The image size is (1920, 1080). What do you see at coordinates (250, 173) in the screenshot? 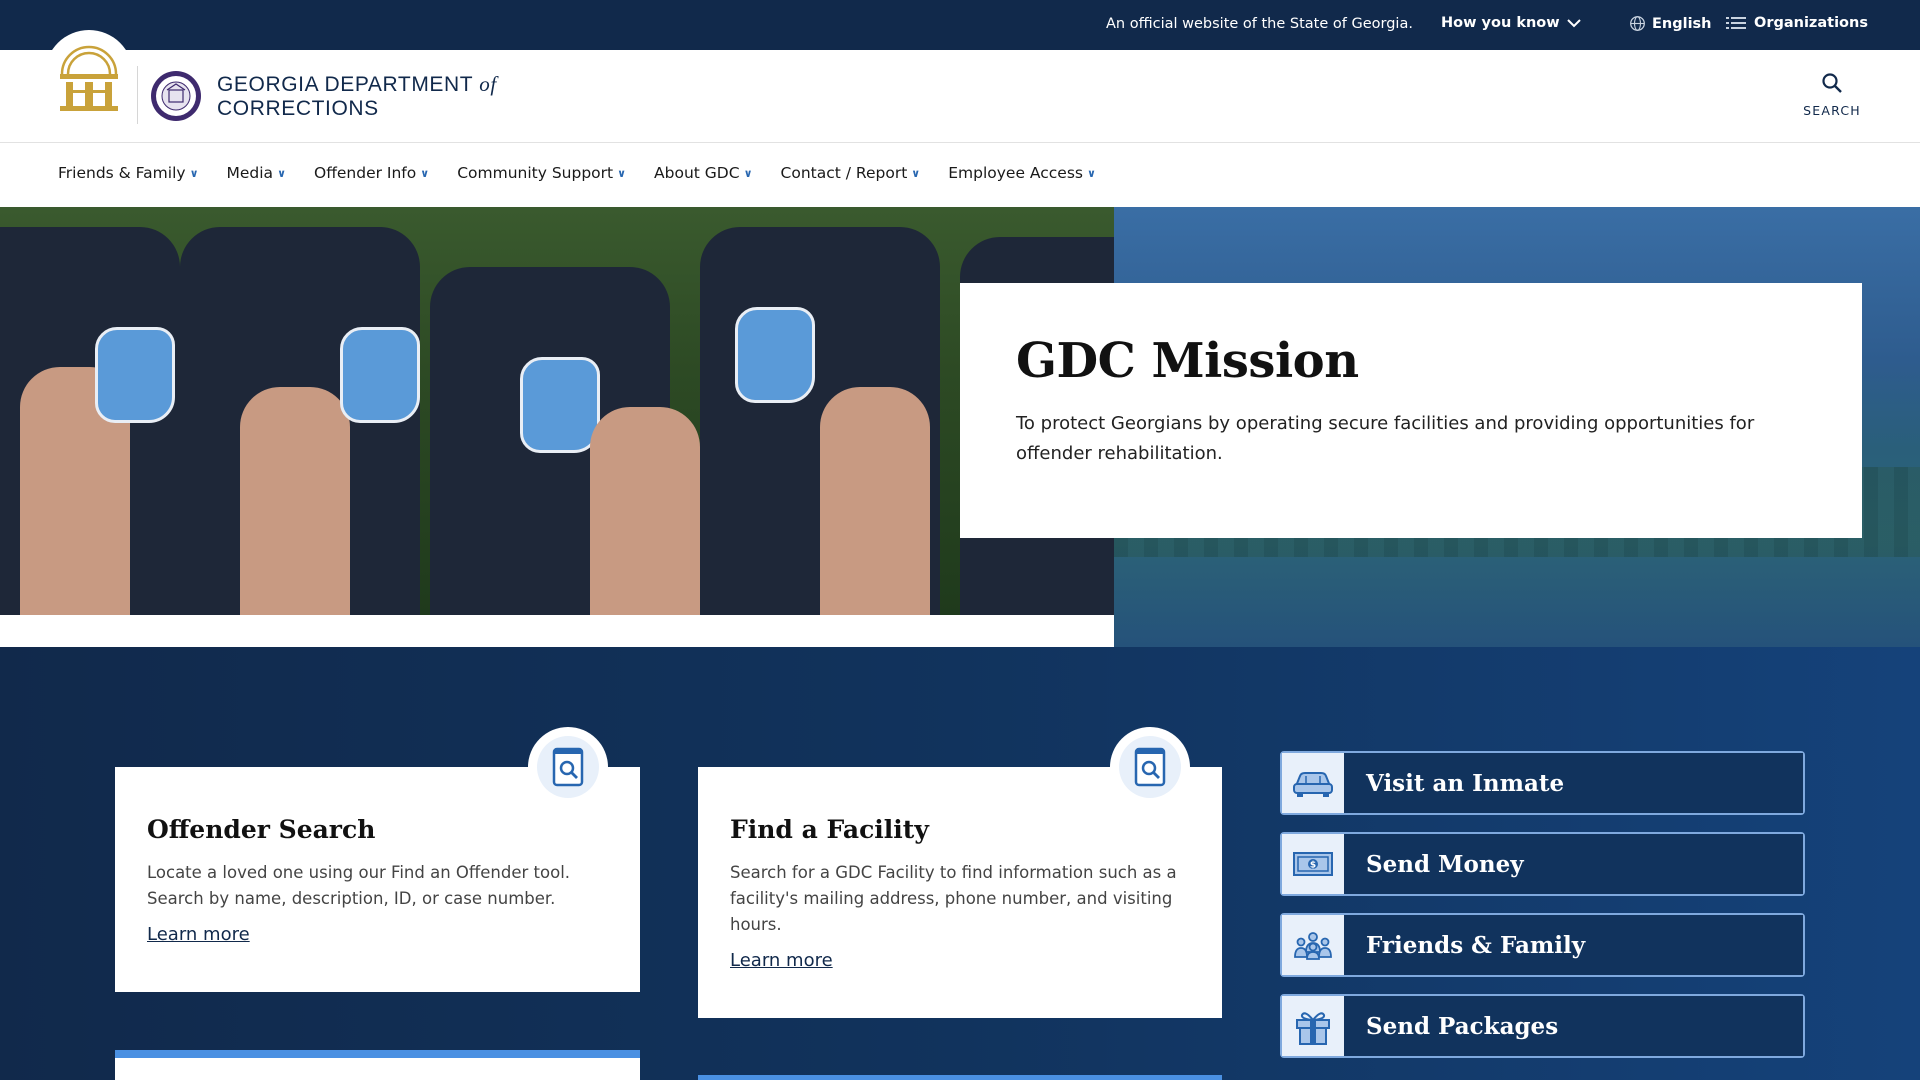
I see `nav-item-label: Media` at bounding box center [250, 173].